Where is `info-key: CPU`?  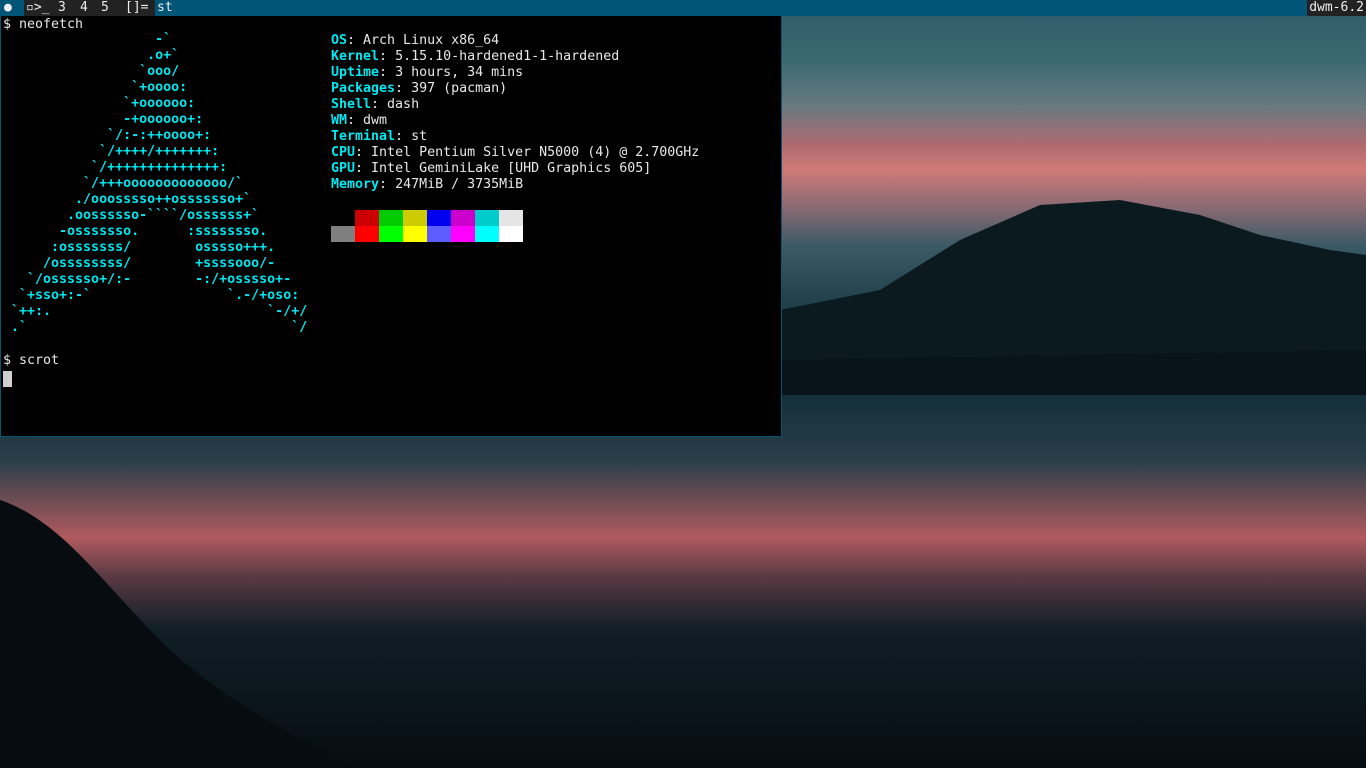
info-key: CPU is located at coordinates (343, 152).